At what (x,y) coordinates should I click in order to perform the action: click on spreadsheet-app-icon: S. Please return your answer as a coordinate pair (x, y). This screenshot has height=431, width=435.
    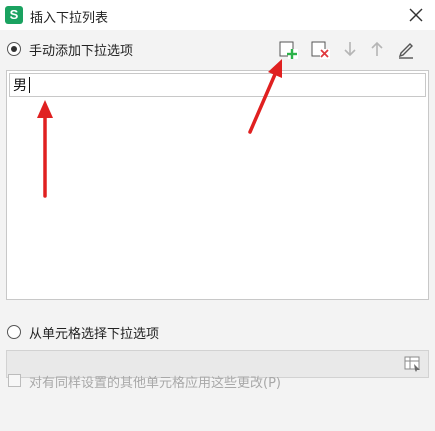
    Looking at the image, I should click on (14, 15).